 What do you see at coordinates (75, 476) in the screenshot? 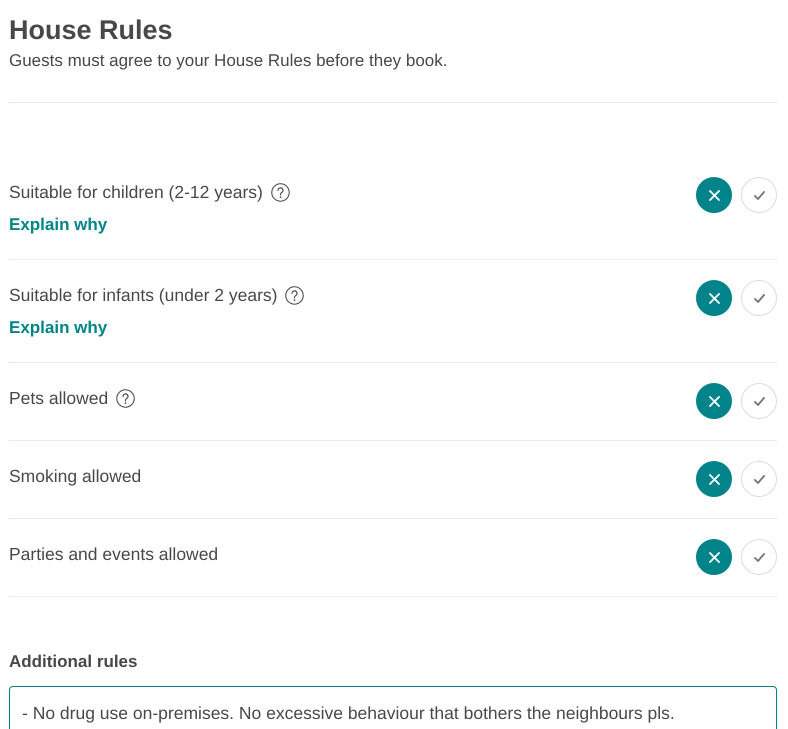
I see `rule-label: Smoking allowed` at bounding box center [75, 476].